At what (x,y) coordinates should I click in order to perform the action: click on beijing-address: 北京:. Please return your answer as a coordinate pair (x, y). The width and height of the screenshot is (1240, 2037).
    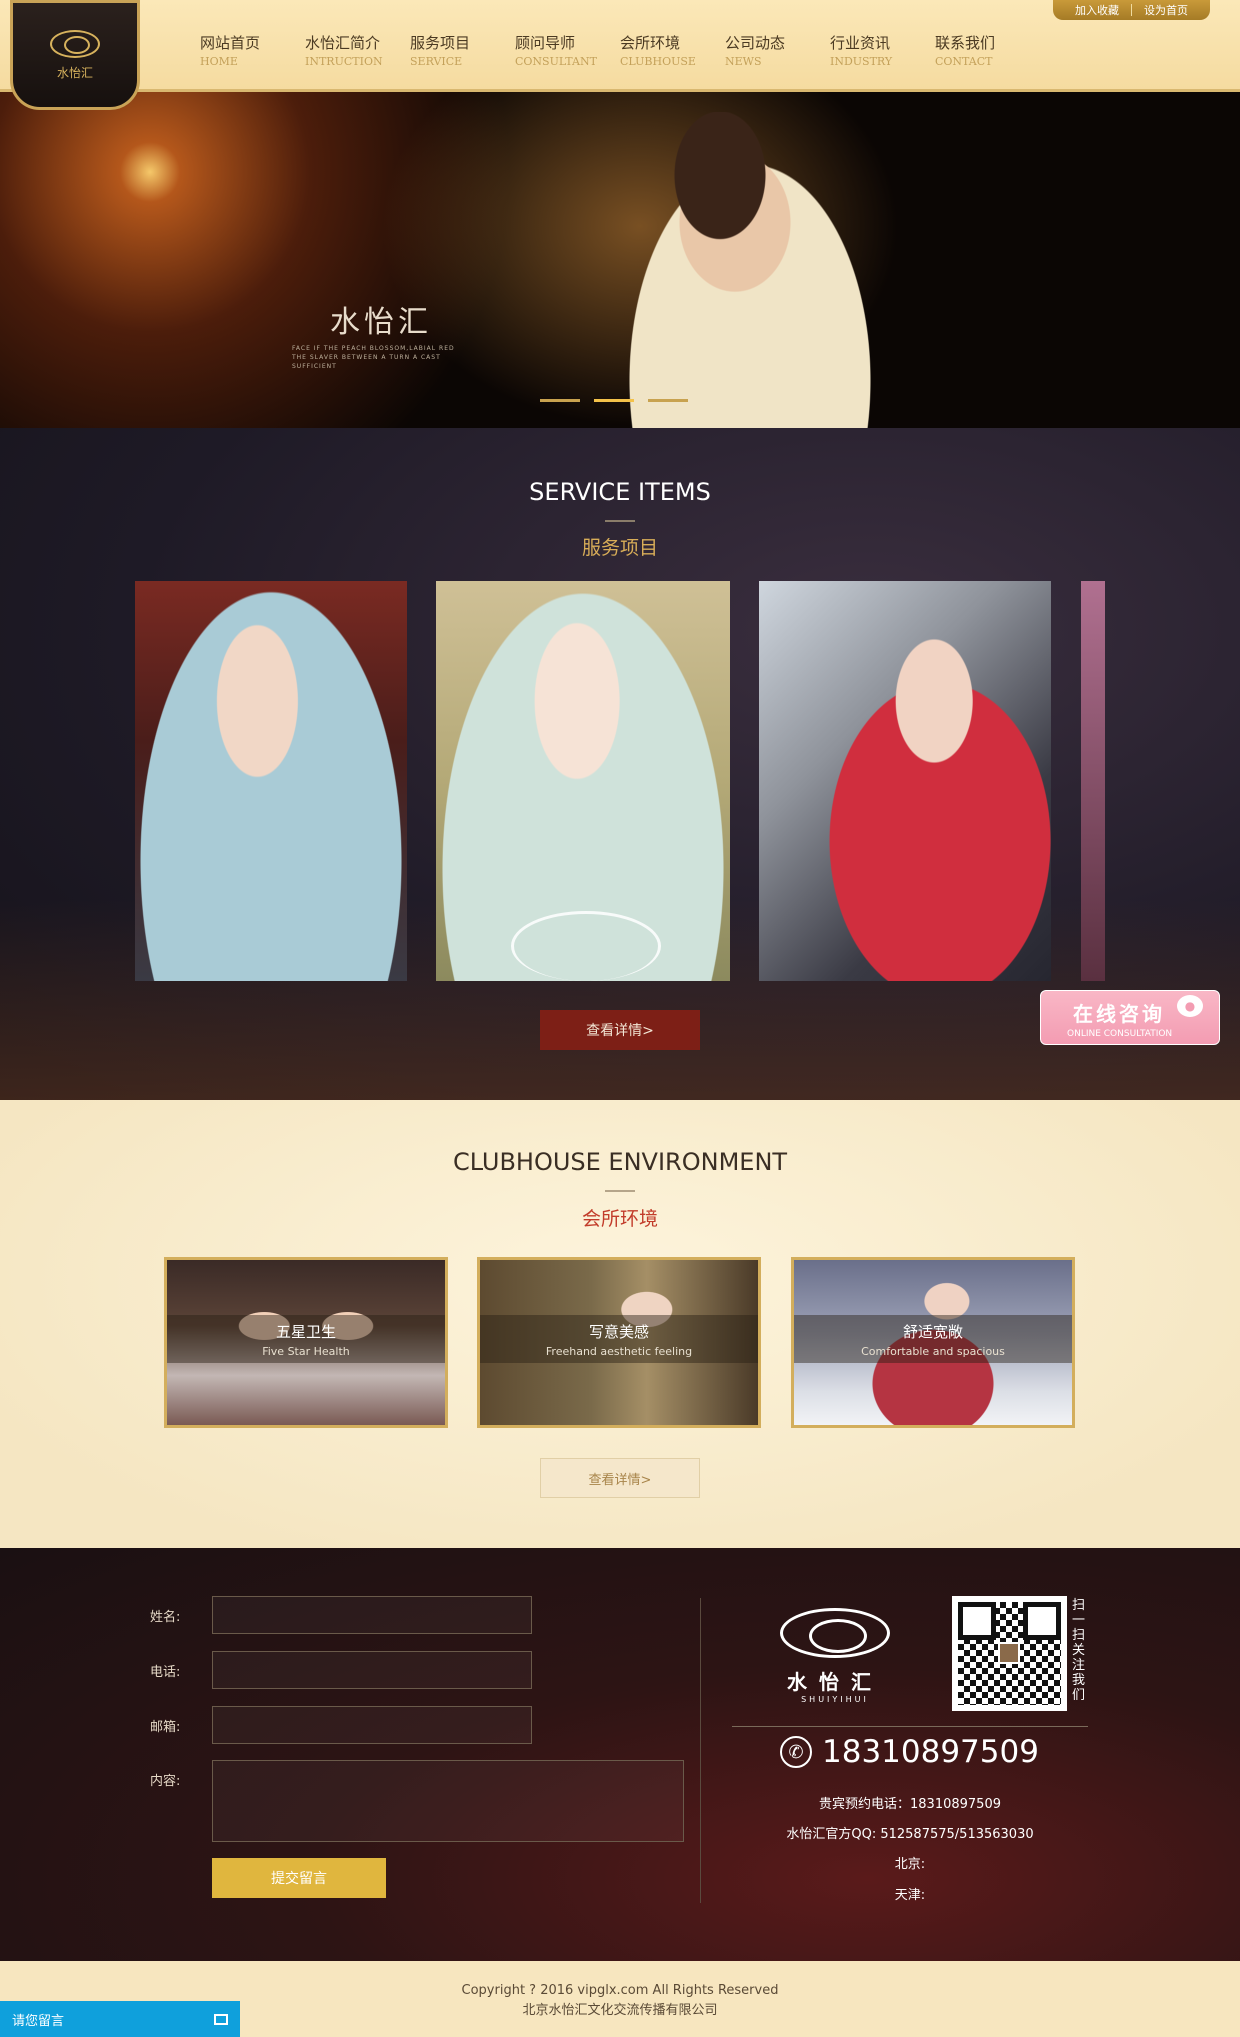
    Looking at the image, I should click on (910, 1864).